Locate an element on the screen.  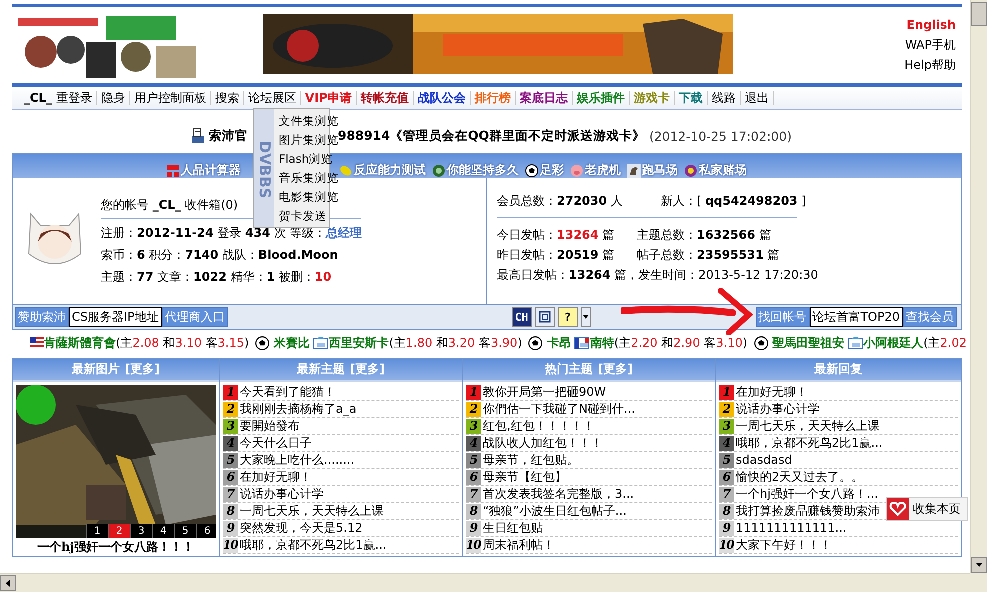
scroll-left-button is located at coordinates (8, 583).